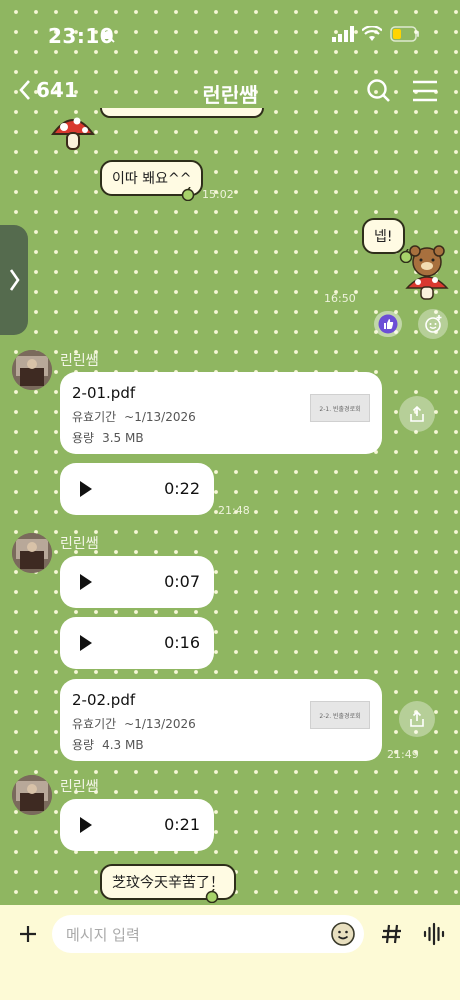 This screenshot has height=1000, width=460. I want to click on signal-icon, so click(343, 34).